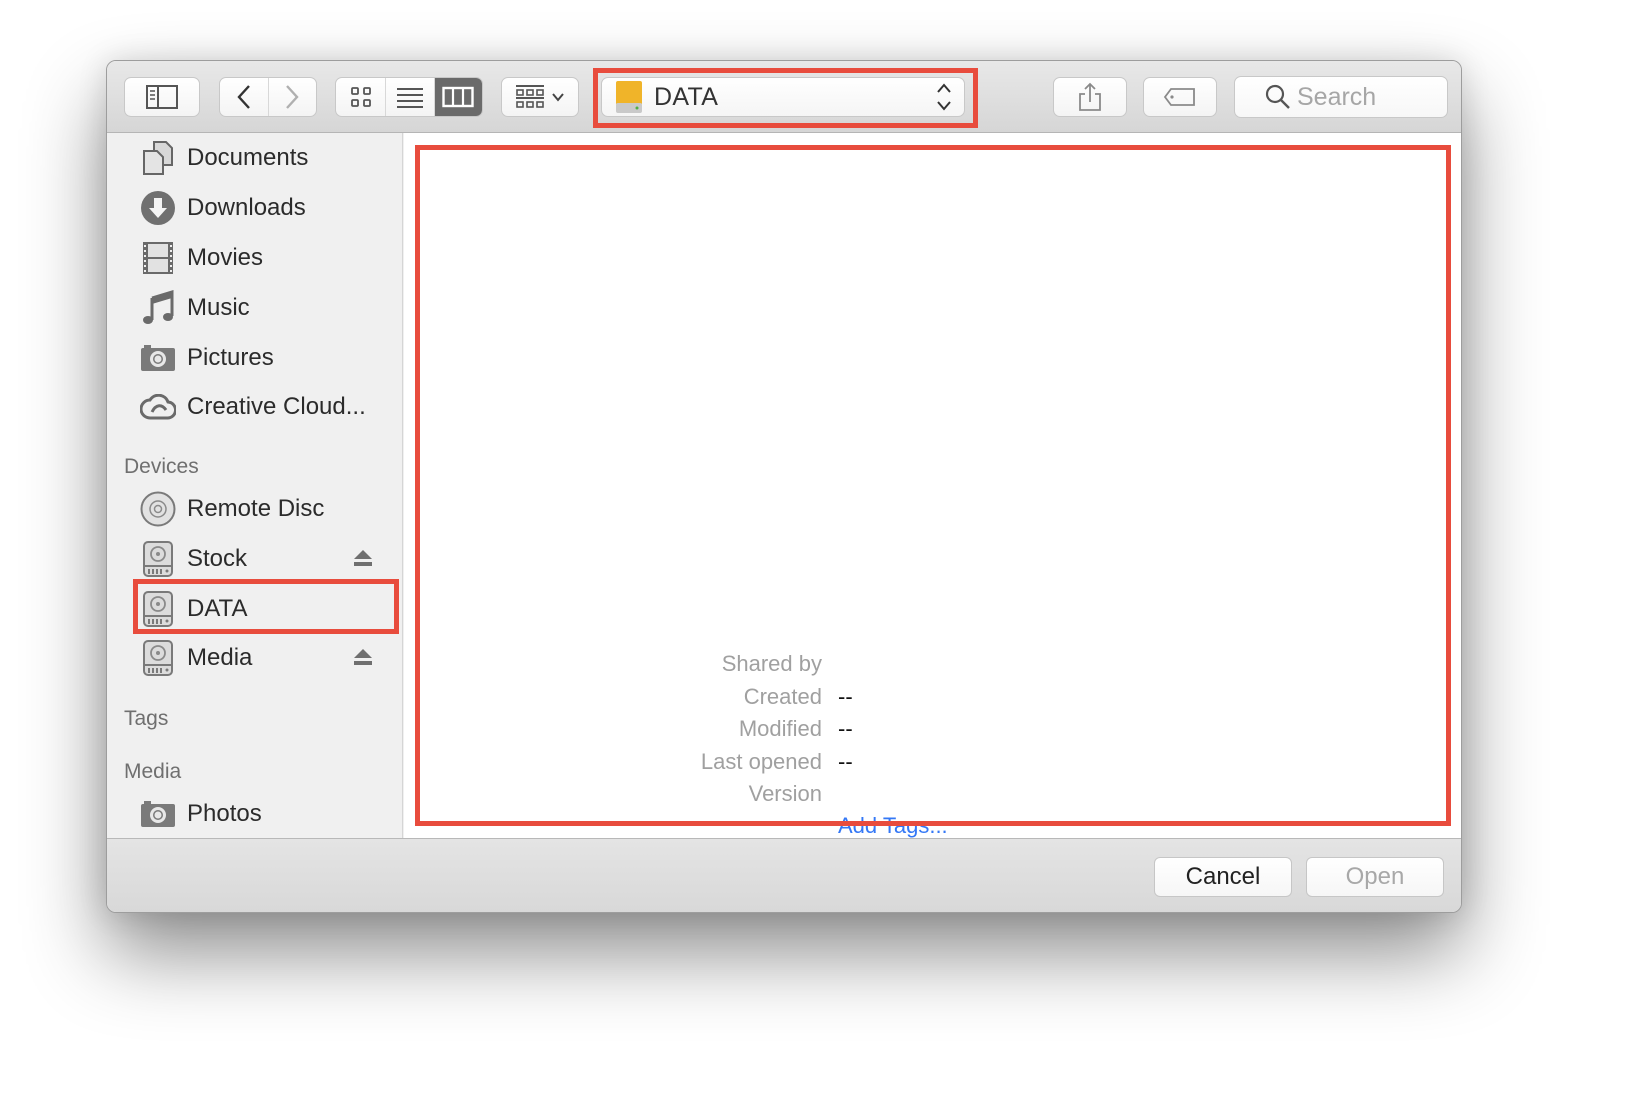 The width and height of the screenshot is (1648, 1120). Describe the element at coordinates (256, 508) in the screenshot. I see `sidebar-item-label: Remote Disc` at that location.